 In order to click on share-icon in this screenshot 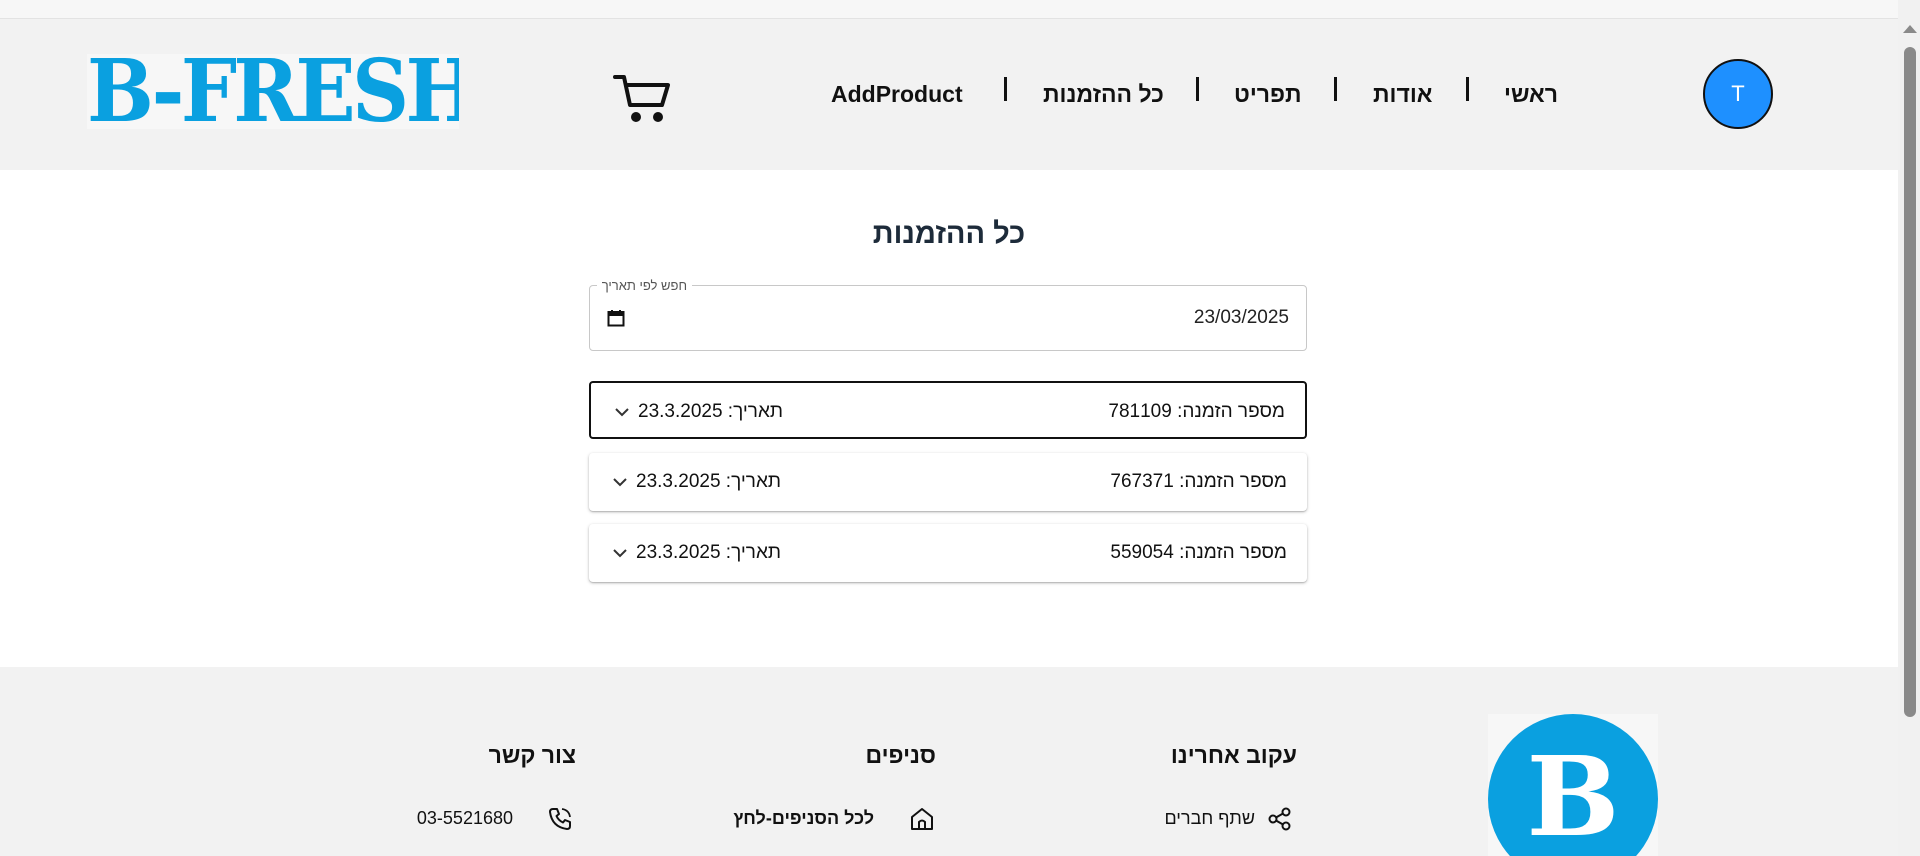, I will do `click(1280, 819)`.